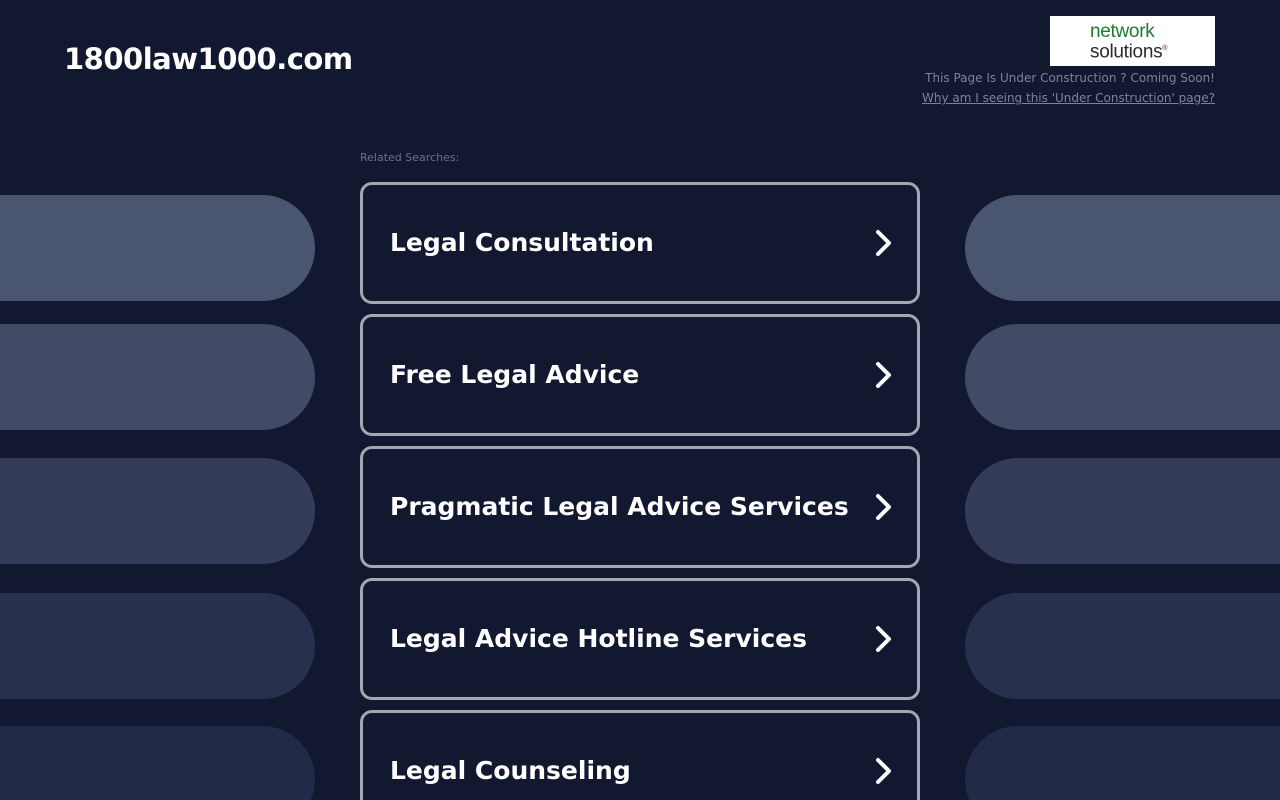 This screenshot has width=1280, height=800. I want to click on related-search-label: Legal Counseling, so click(510, 770).